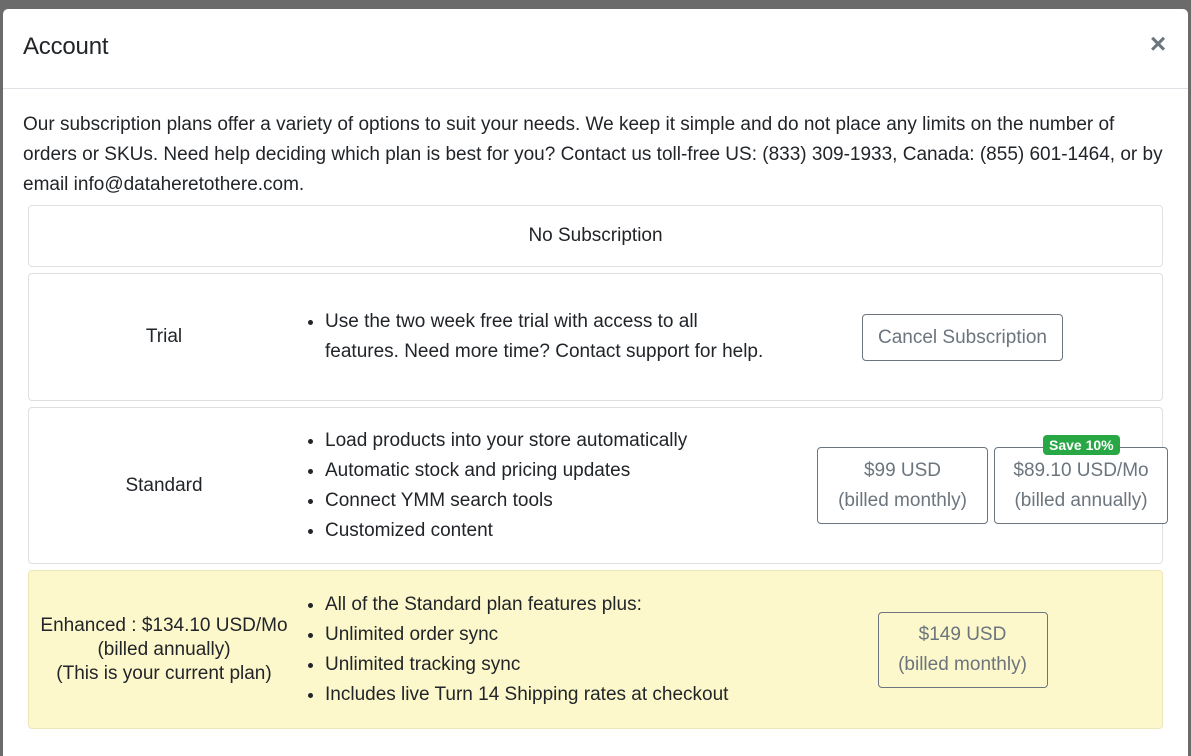 The width and height of the screenshot is (1191, 756). I want to click on standard-annual-period: (billed annually), so click(1081, 500).